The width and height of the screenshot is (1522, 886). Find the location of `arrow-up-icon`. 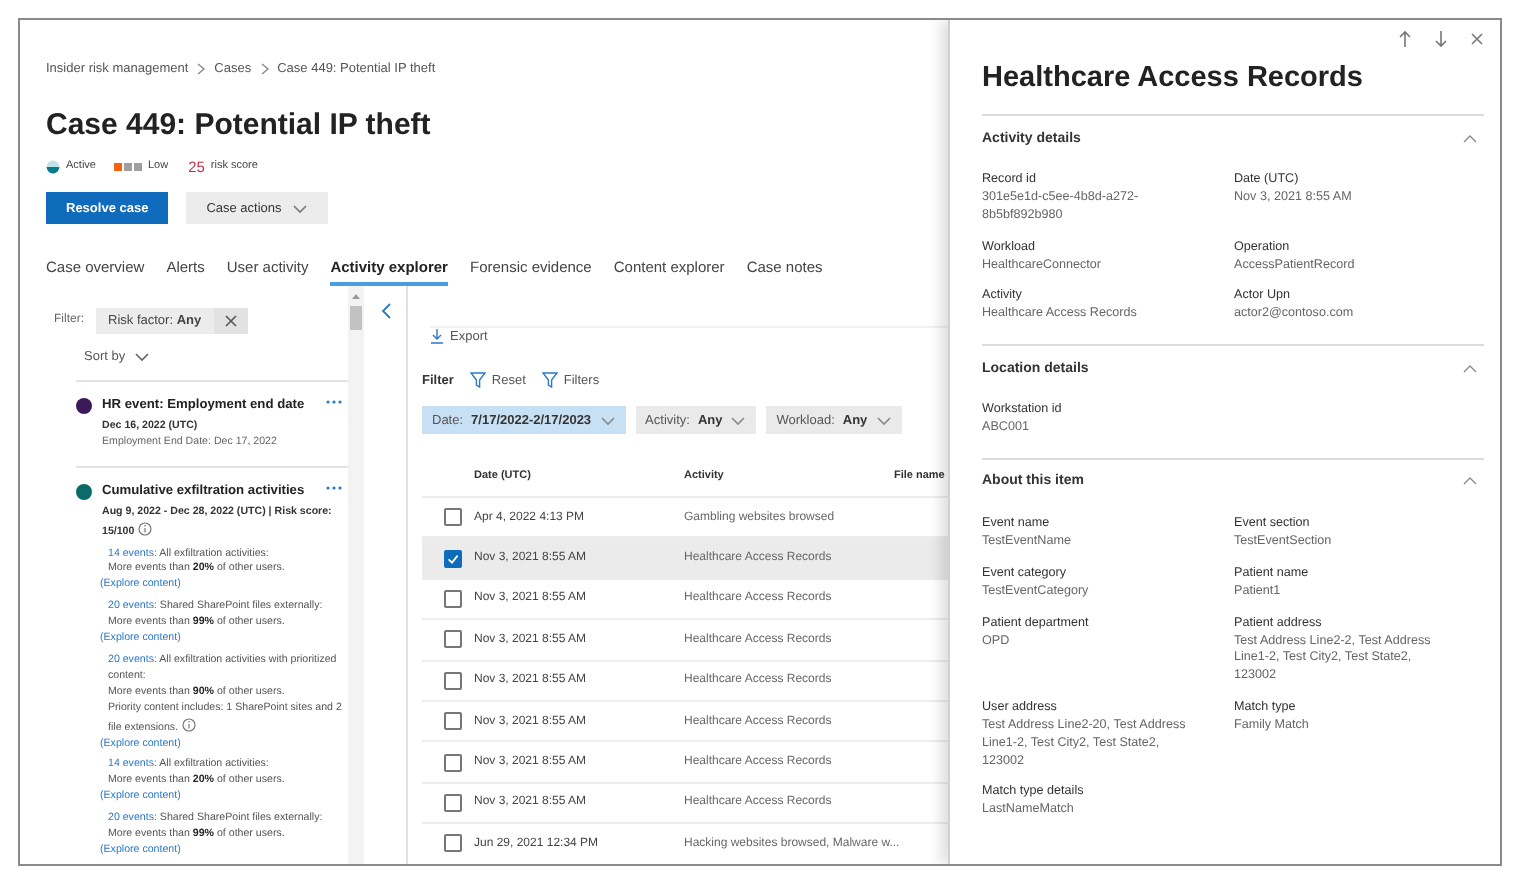

arrow-up-icon is located at coordinates (1405, 39).